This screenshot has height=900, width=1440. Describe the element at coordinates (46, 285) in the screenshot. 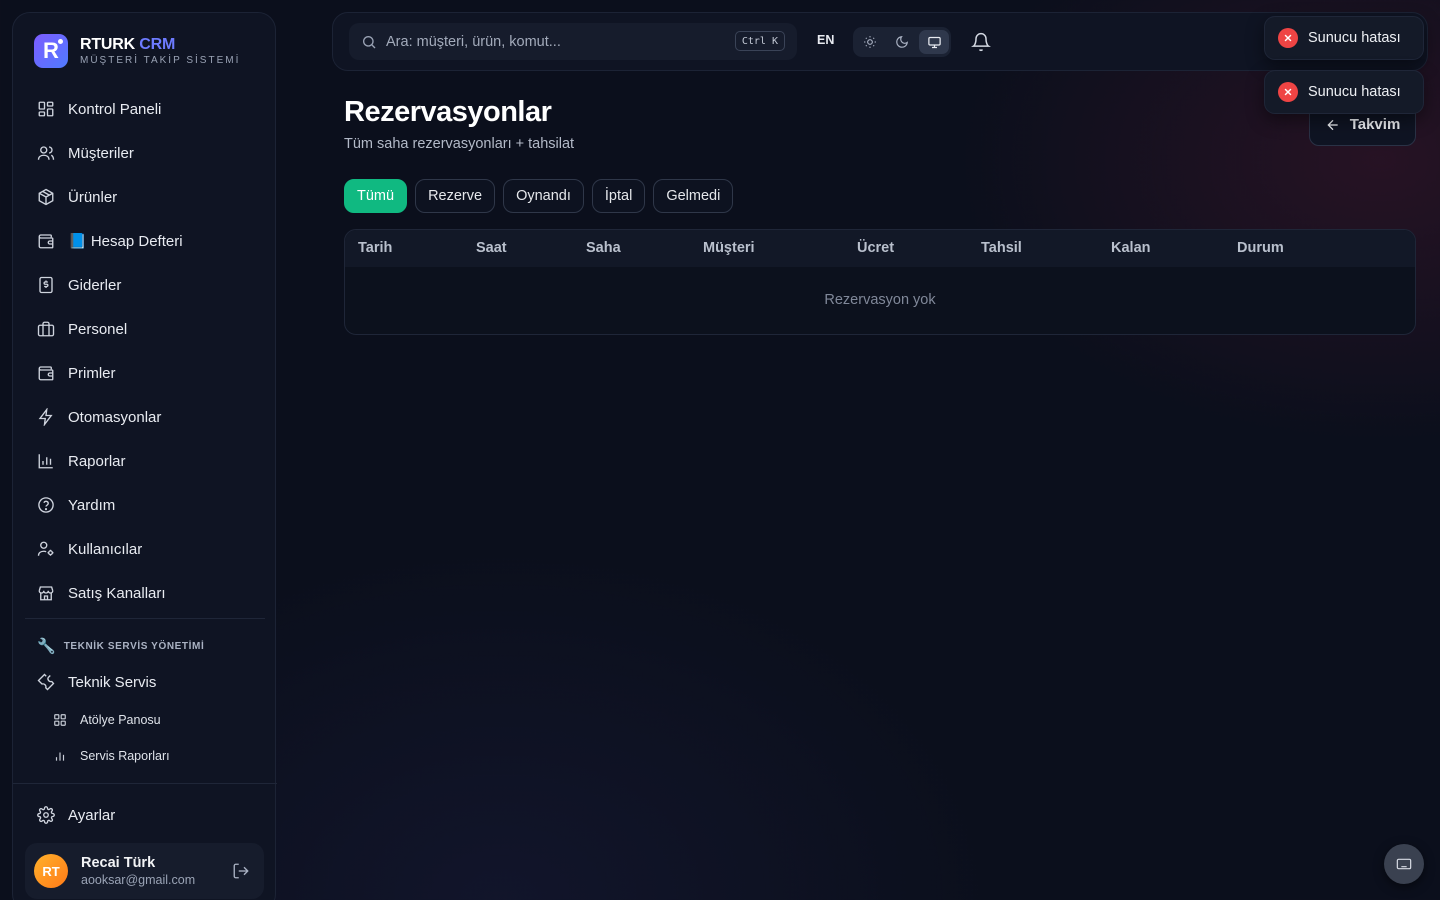

I see `receipt-icon` at that location.